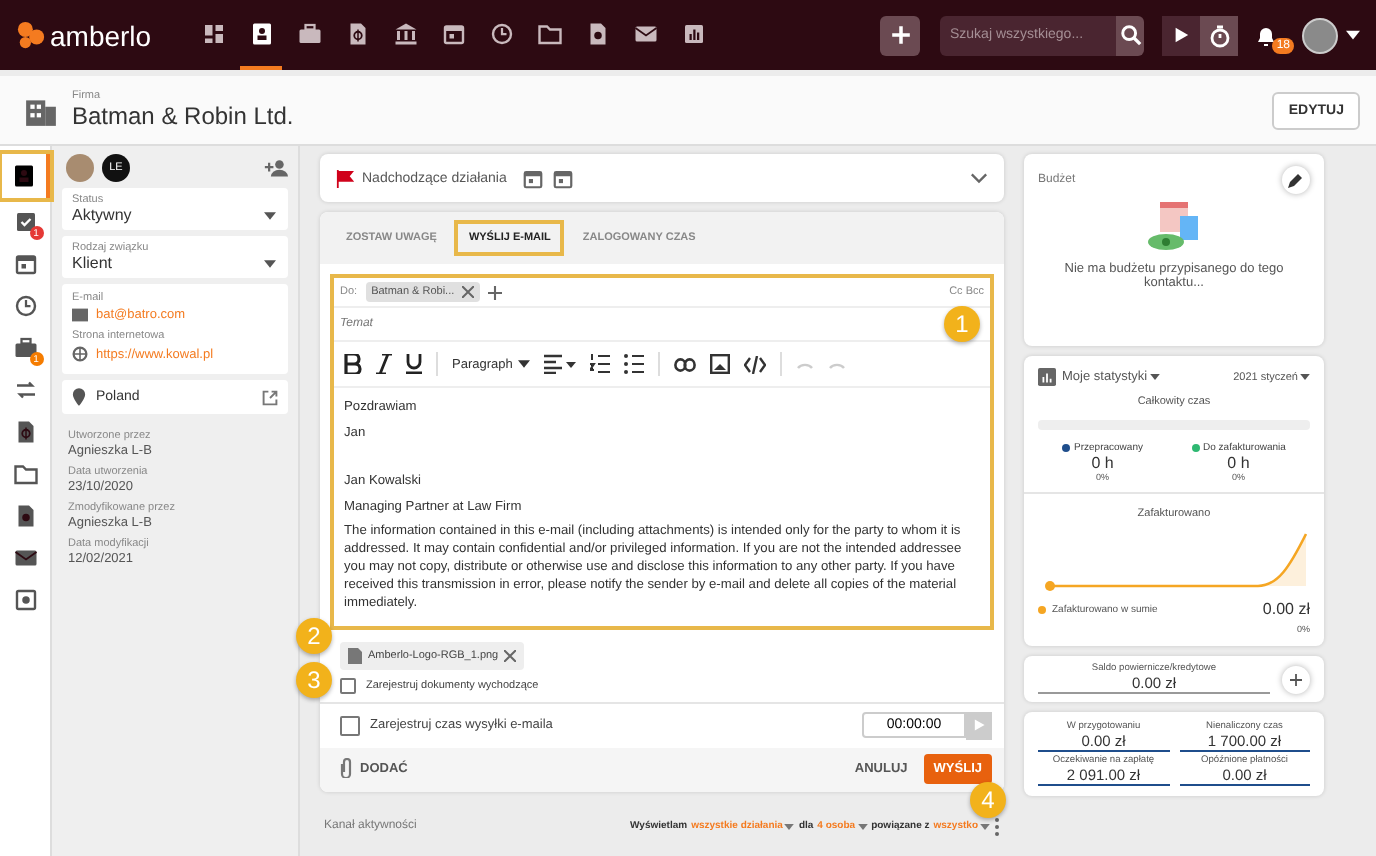 Image resolution: width=1376 pixels, height=856 pixels. I want to click on pin-icon, so click(79, 397).